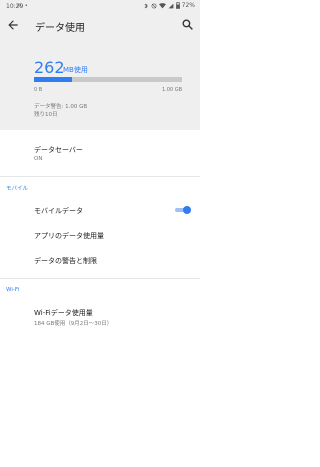 This screenshot has width=320, height=467. Describe the element at coordinates (75, 70) in the screenshot. I see `used-unit: MB使用` at that location.